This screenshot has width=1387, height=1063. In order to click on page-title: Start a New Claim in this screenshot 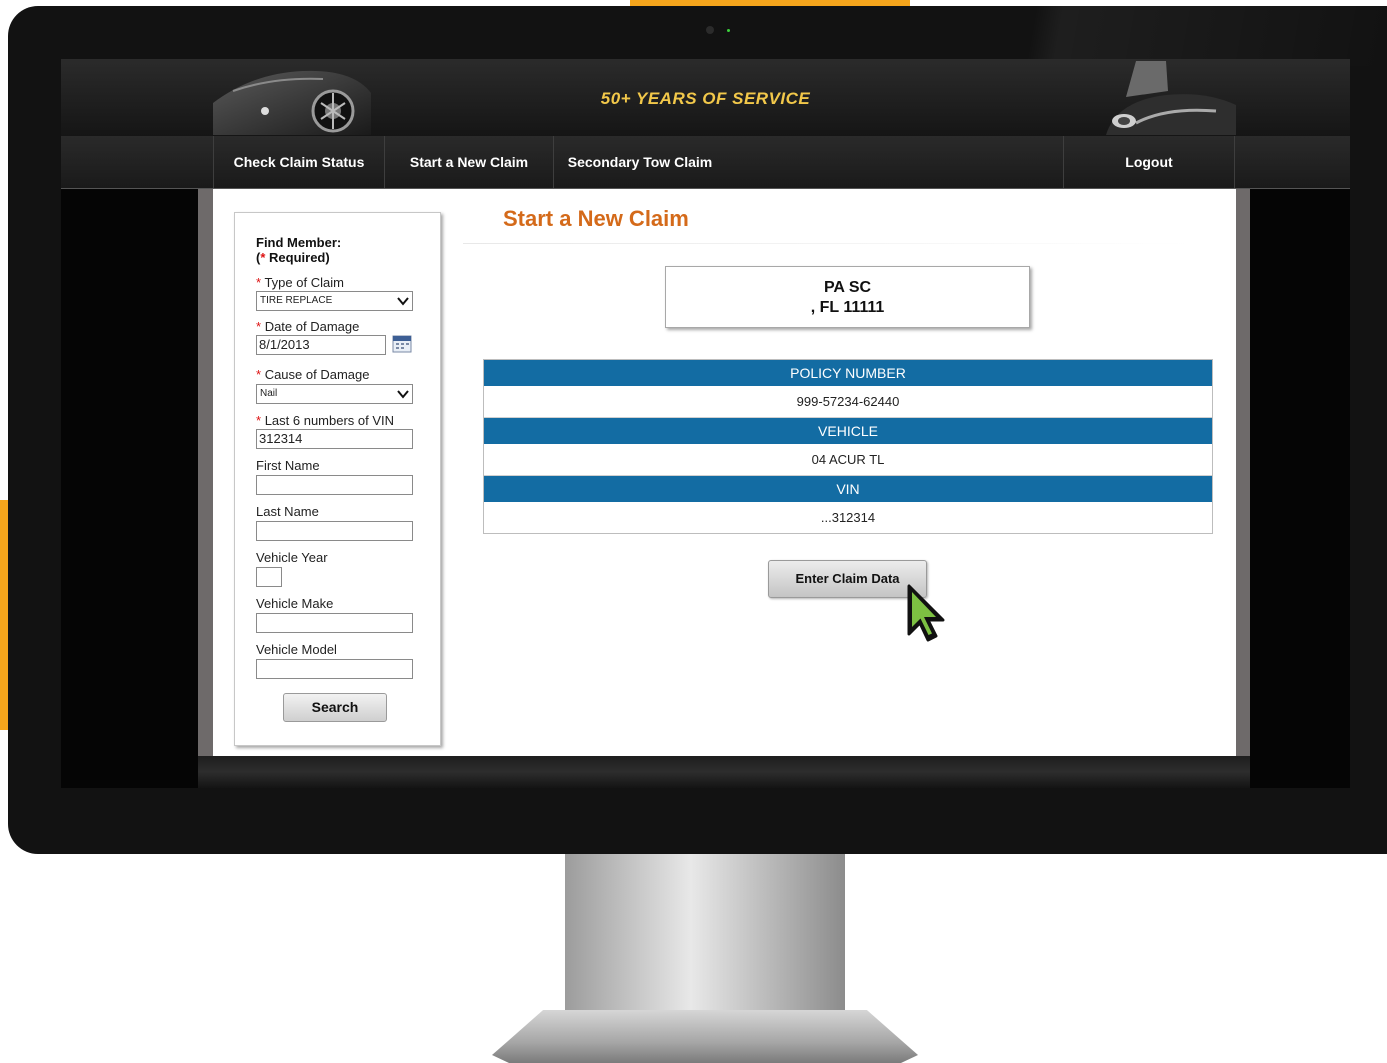, I will do `click(596, 218)`.